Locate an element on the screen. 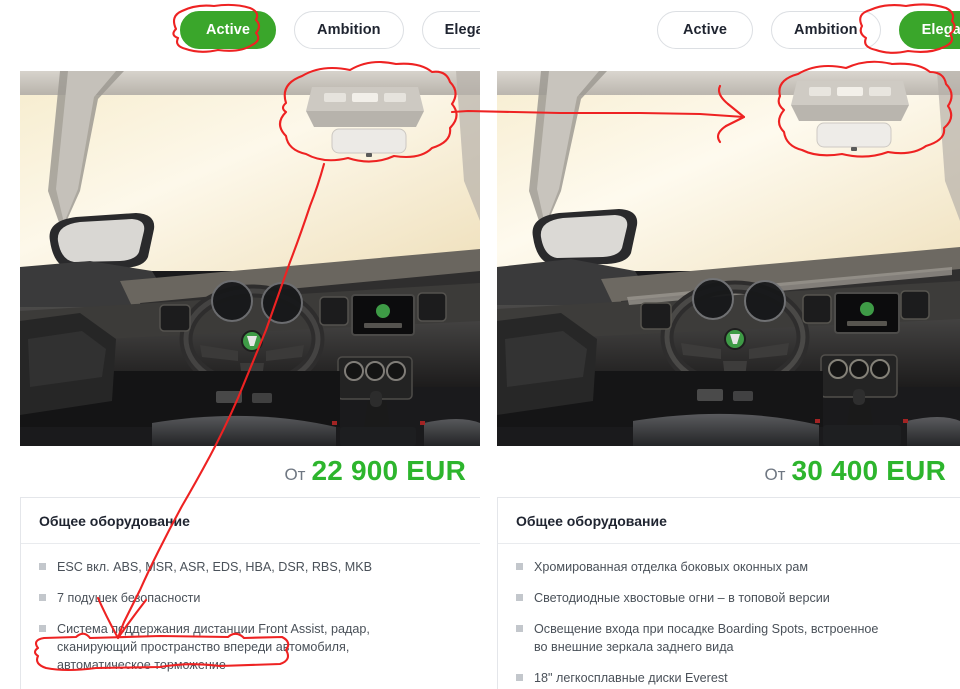 The height and width of the screenshot is (689, 960). trim-selector-right: Active Ambition Elegance is located at coordinates (808, 30).